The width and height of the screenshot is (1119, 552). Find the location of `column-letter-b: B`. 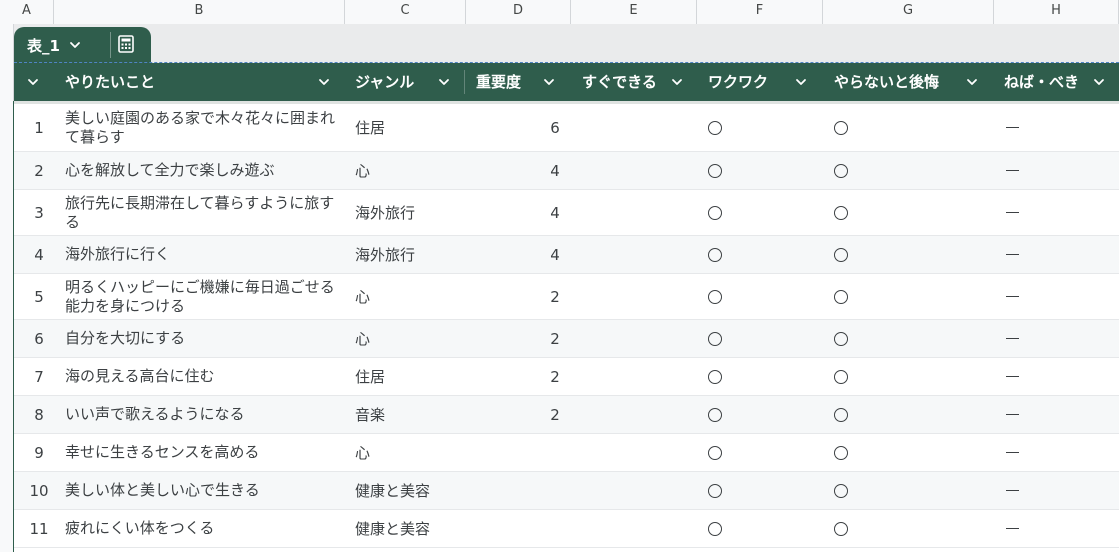

column-letter-b: B is located at coordinates (199, 12).